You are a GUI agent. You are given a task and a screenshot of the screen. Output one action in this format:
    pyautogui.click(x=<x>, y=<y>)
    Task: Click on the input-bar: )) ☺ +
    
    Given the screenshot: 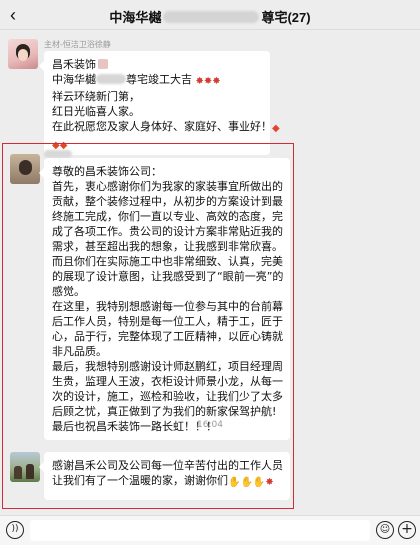 What is the action you would take?
    pyautogui.click(x=210, y=530)
    